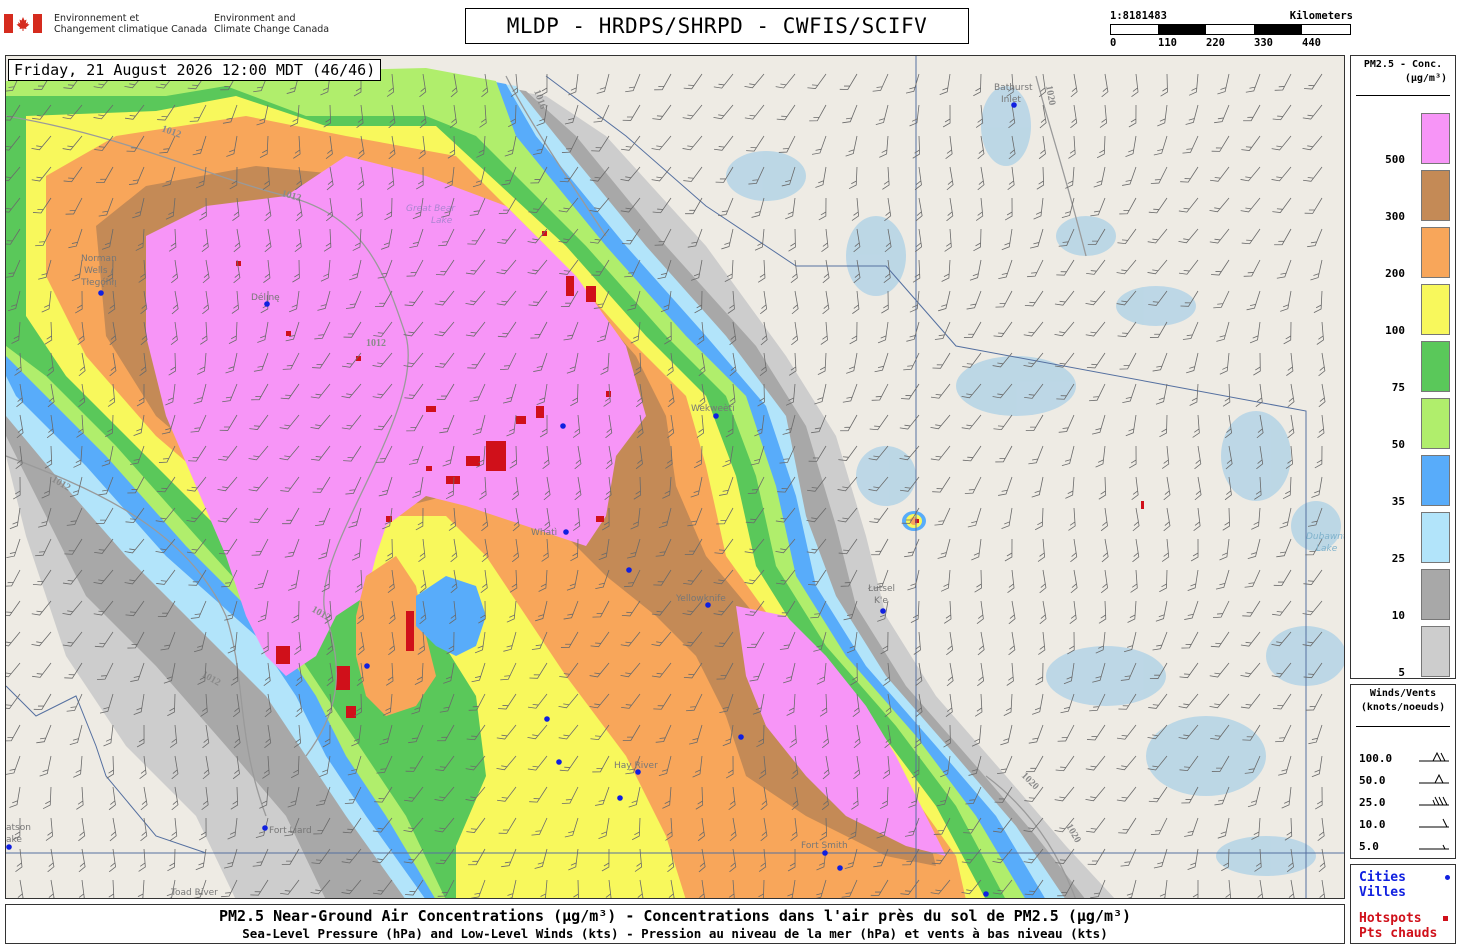 The image size is (1460, 950). Describe the element at coordinates (1325, 537) in the screenshot. I see `city-label-line: Dubawnt` at that location.